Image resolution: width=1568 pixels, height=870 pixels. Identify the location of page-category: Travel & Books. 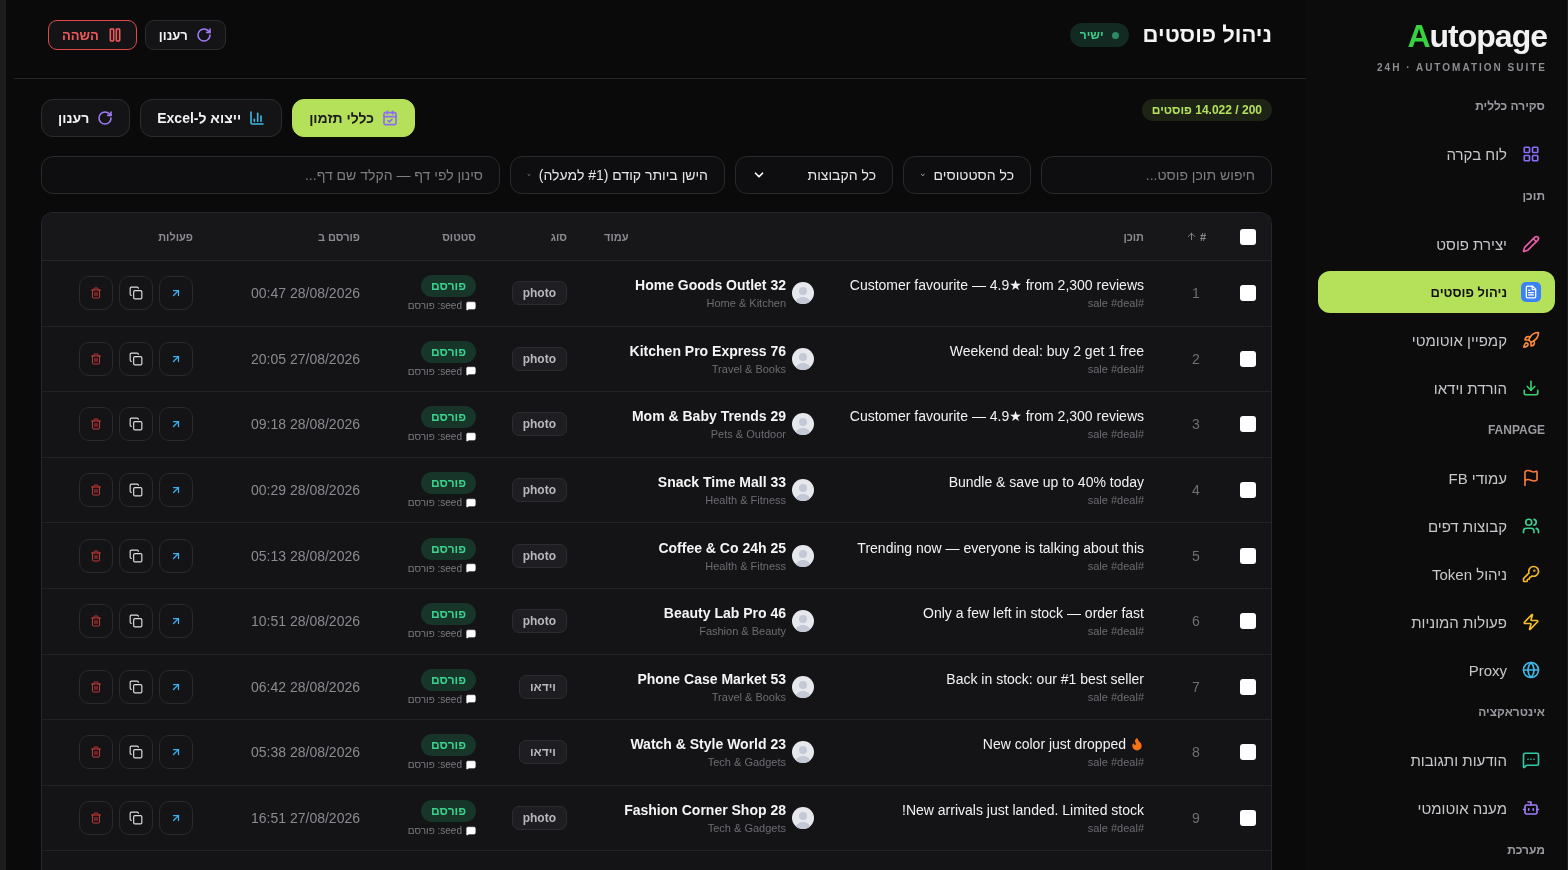
(748, 368).